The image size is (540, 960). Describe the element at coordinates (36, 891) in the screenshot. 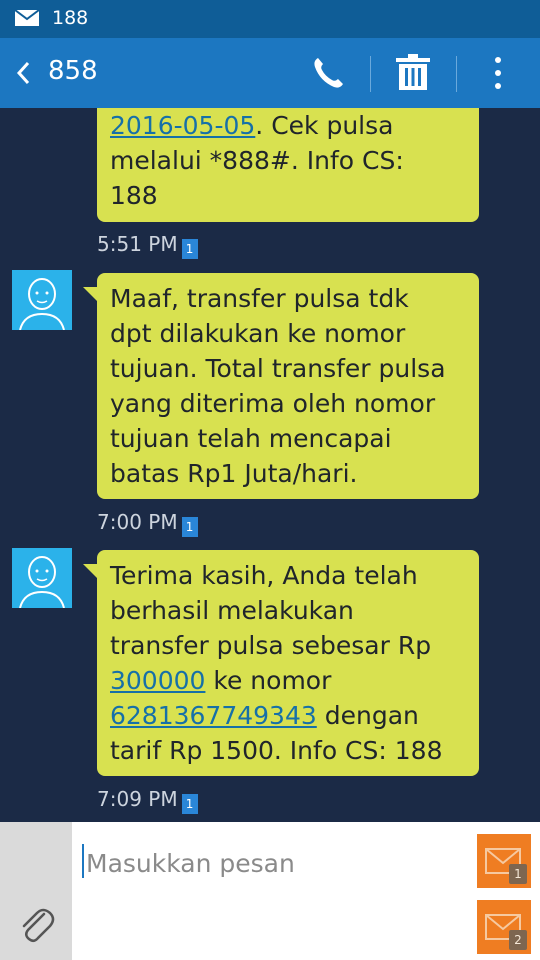

I see `attach-area` at that location.